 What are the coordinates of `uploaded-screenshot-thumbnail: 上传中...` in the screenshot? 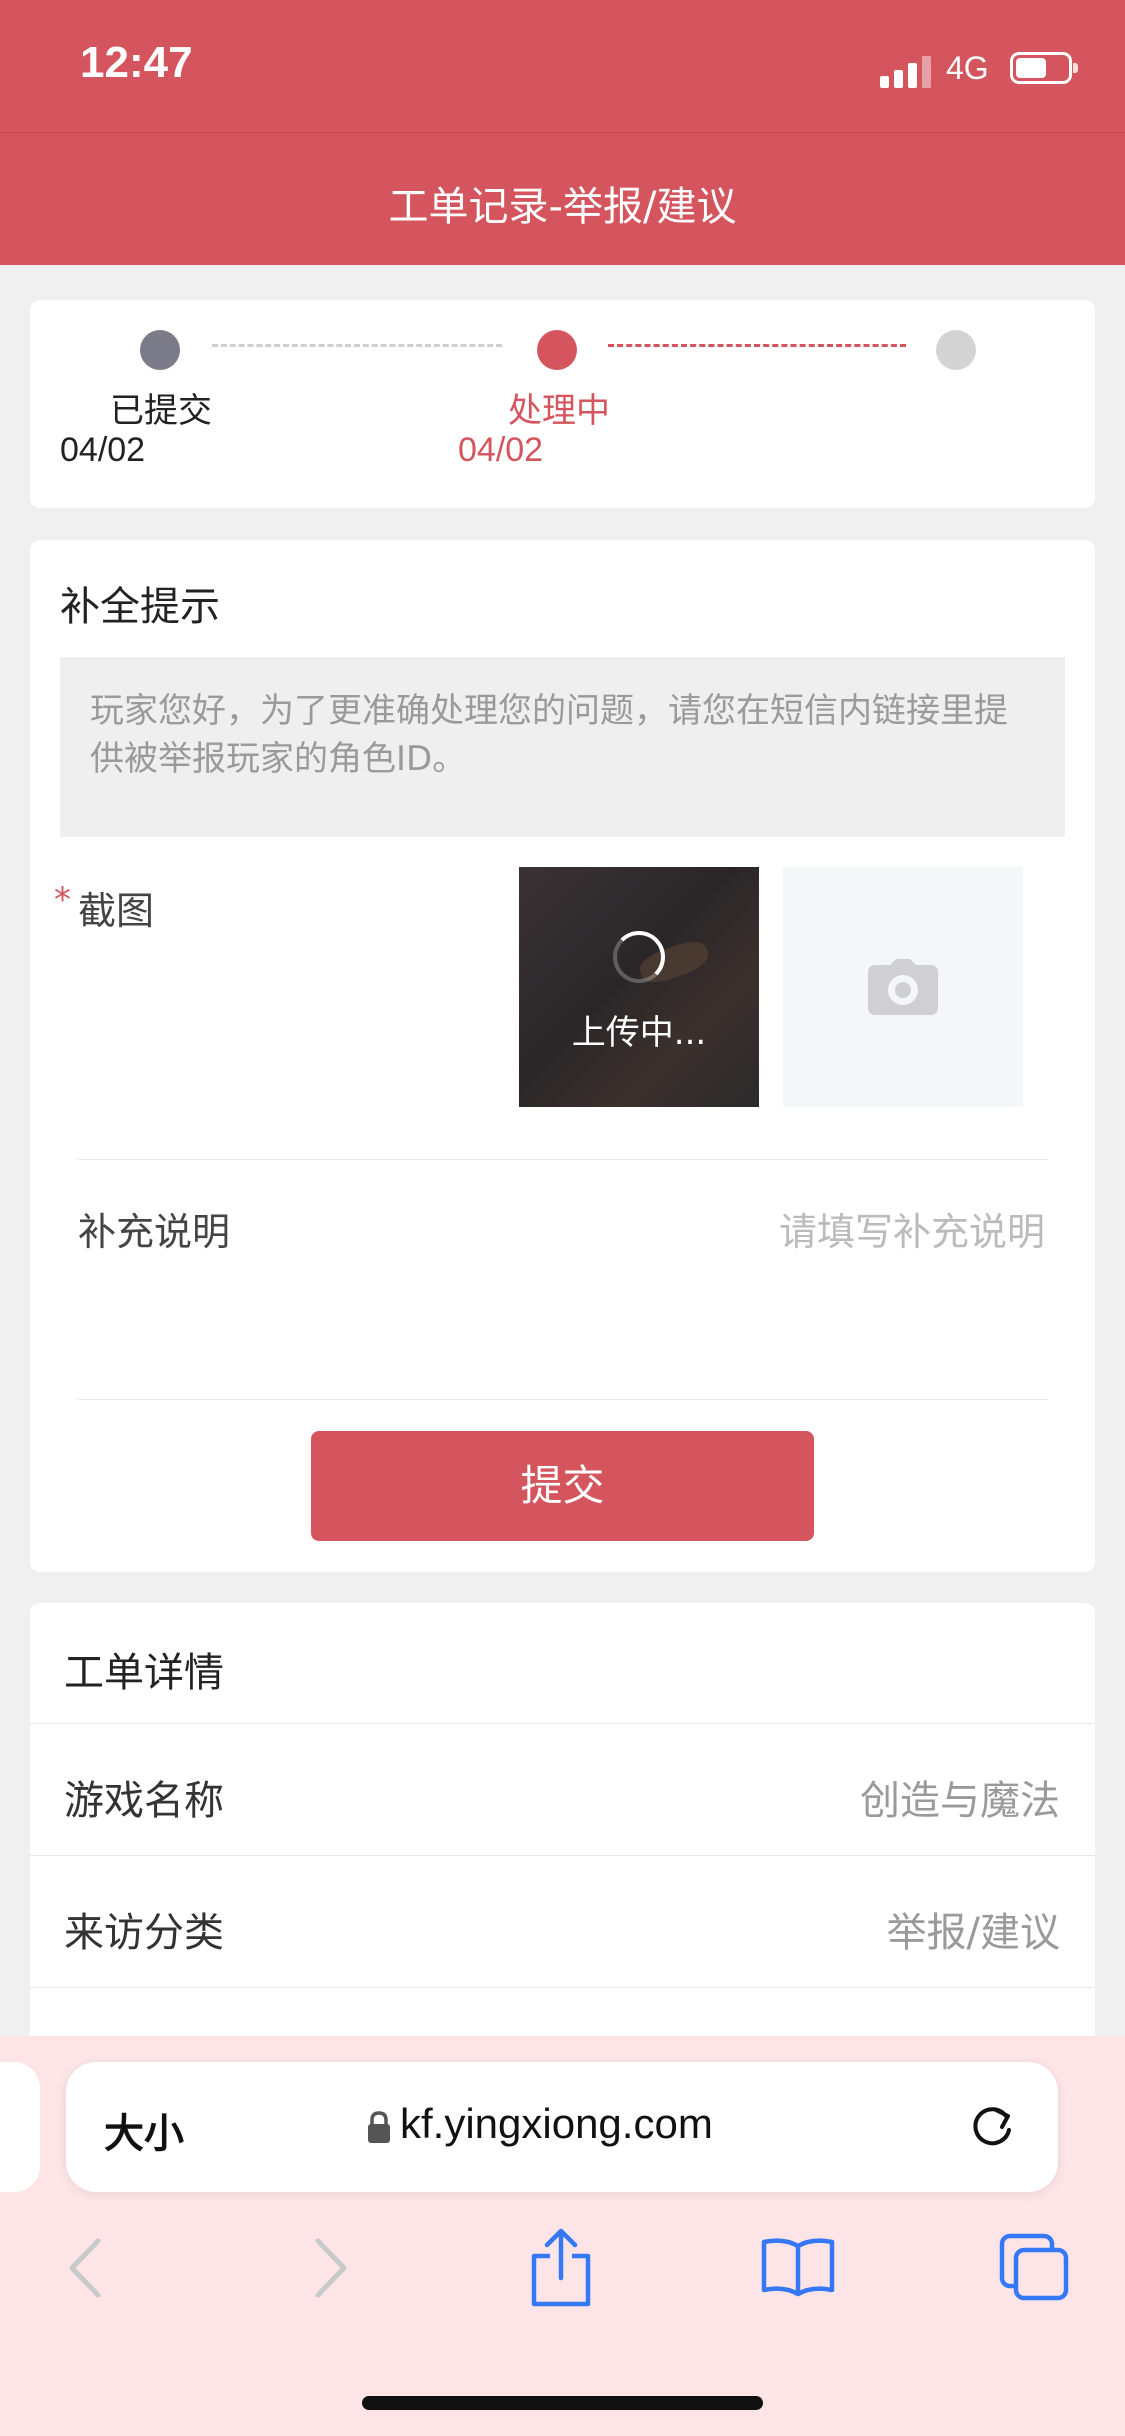 It's located at (639, 987).